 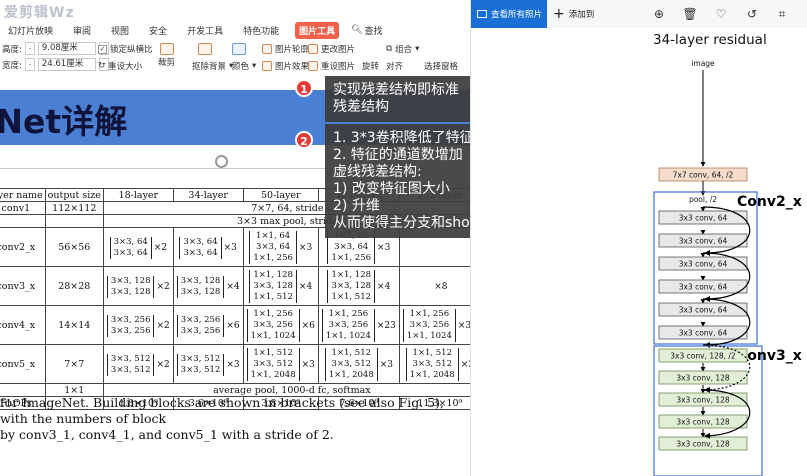 What do you see at coordinates (254, 66) in the screenshot?
I see `chevron-down-icon: ▾` at bounding box center [254, 66].